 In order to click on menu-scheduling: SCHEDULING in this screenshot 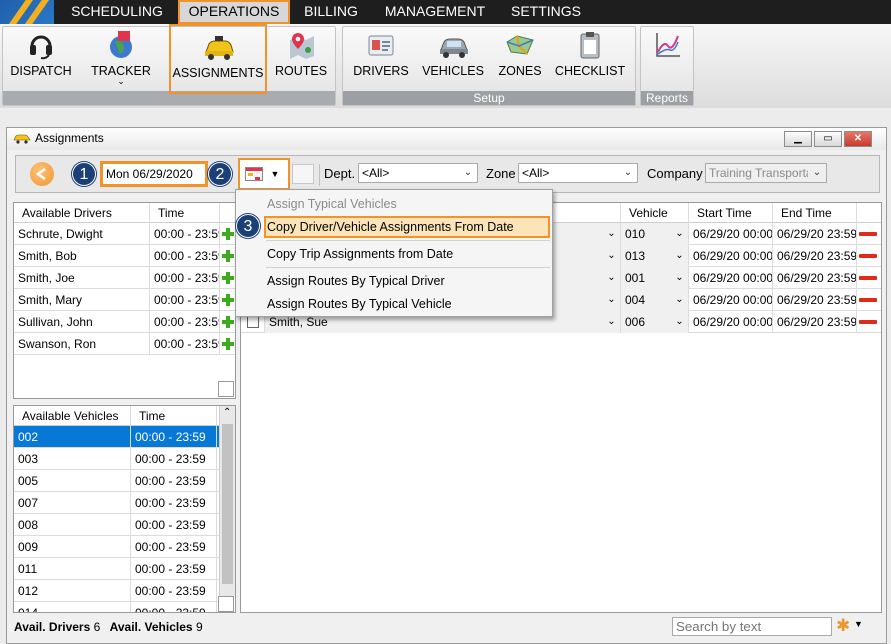, I will do `click(117, 12)`.